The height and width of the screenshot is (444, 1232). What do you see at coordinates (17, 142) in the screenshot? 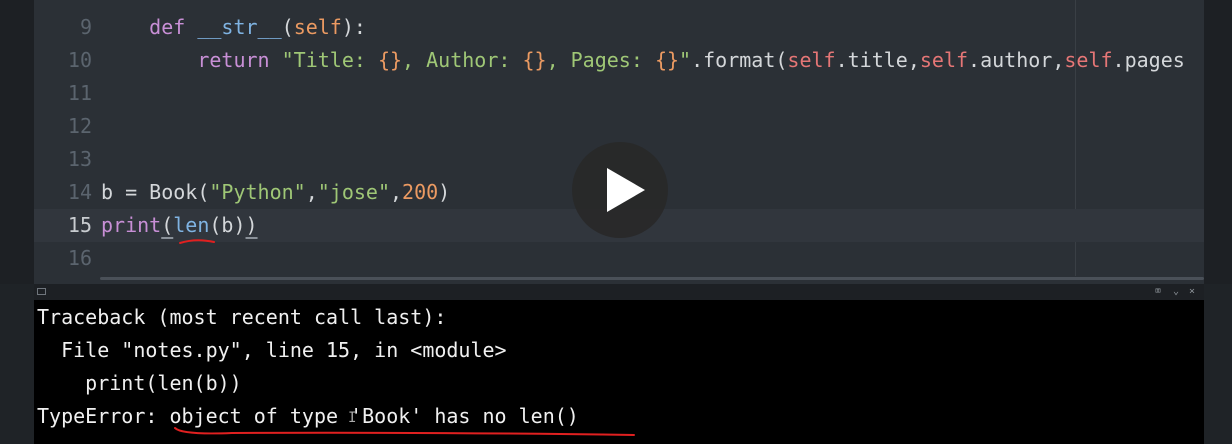
I see `editor-left-margin` at bounding box center [17, 142].